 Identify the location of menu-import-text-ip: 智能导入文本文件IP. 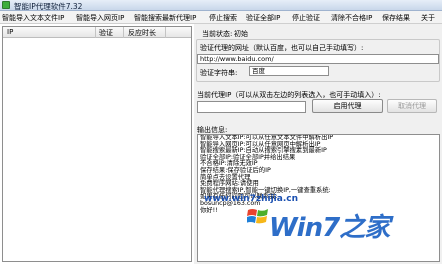
(33, 18).